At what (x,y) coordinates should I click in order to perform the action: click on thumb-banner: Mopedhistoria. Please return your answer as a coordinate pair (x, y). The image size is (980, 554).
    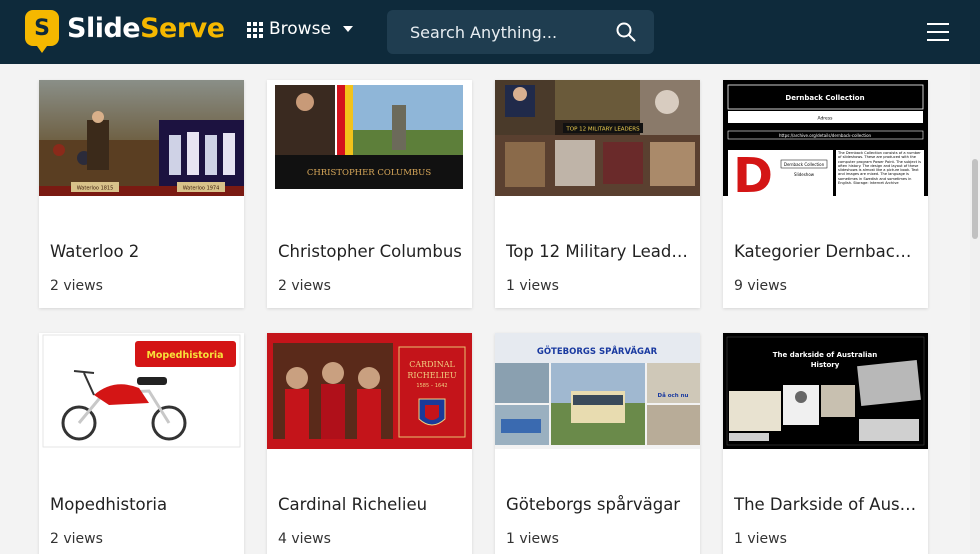
    Looking at the image, I should click on (184, 355).